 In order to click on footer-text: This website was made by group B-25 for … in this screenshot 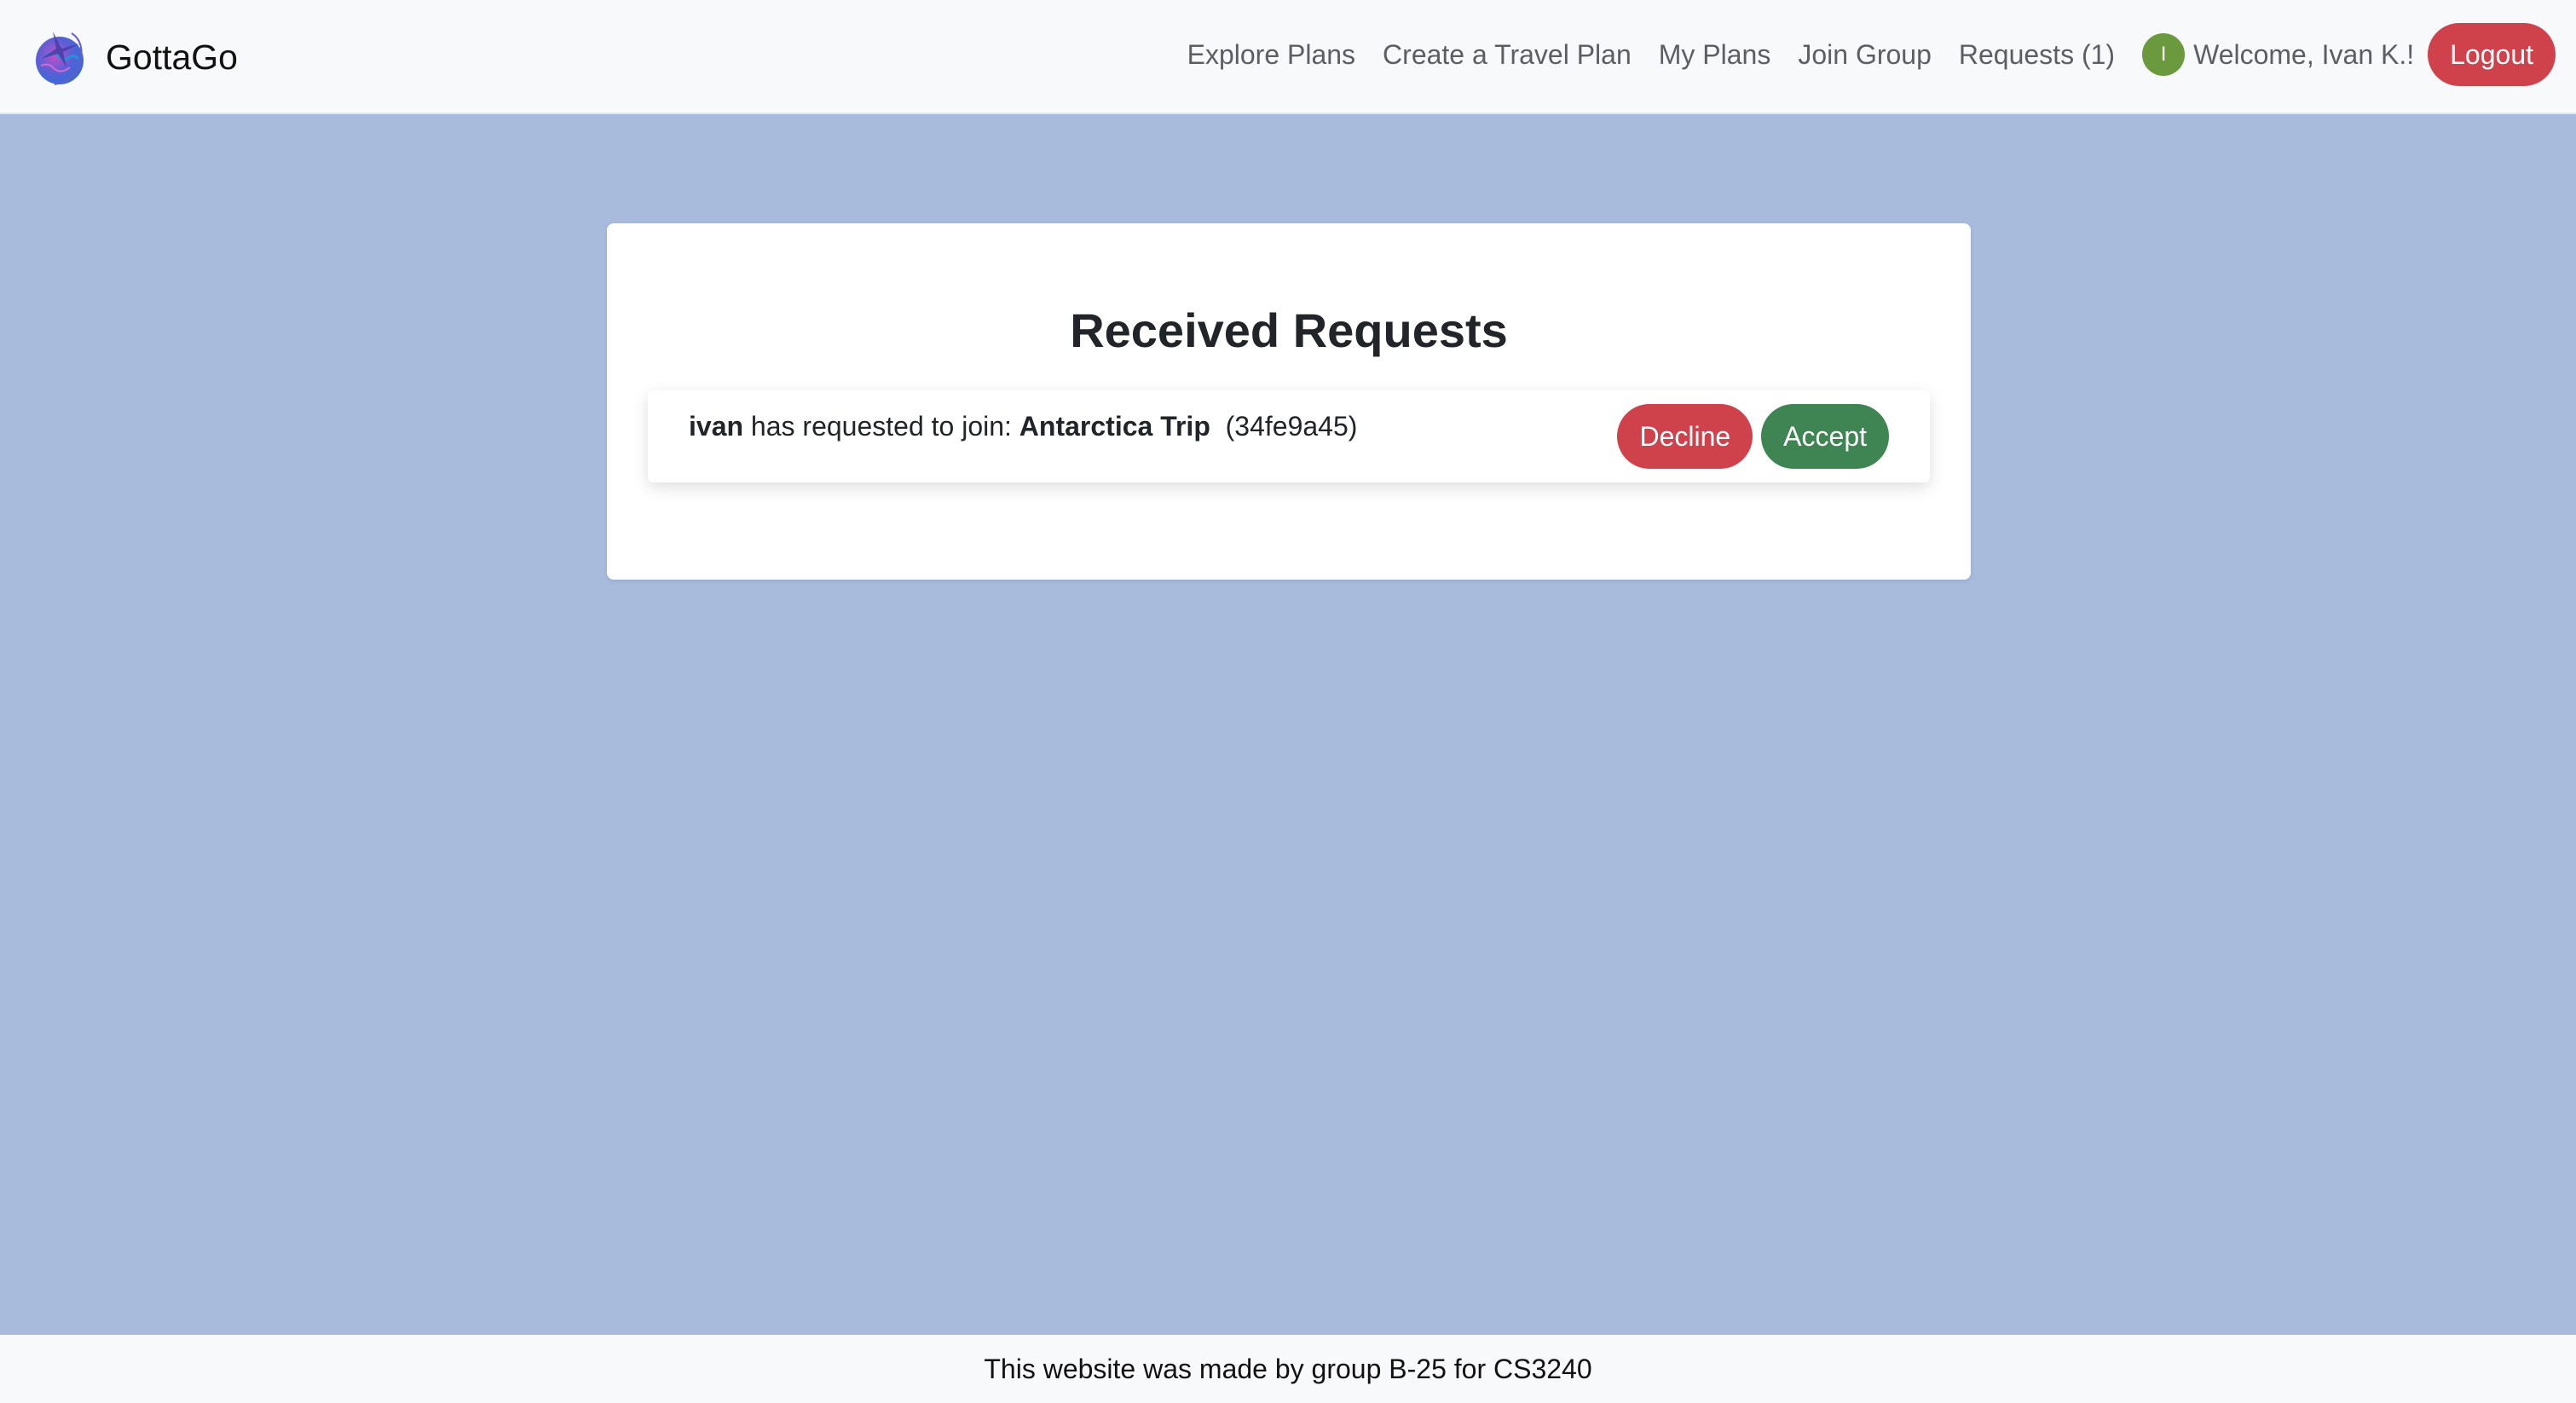, I will do `click(1288, 1368)`.